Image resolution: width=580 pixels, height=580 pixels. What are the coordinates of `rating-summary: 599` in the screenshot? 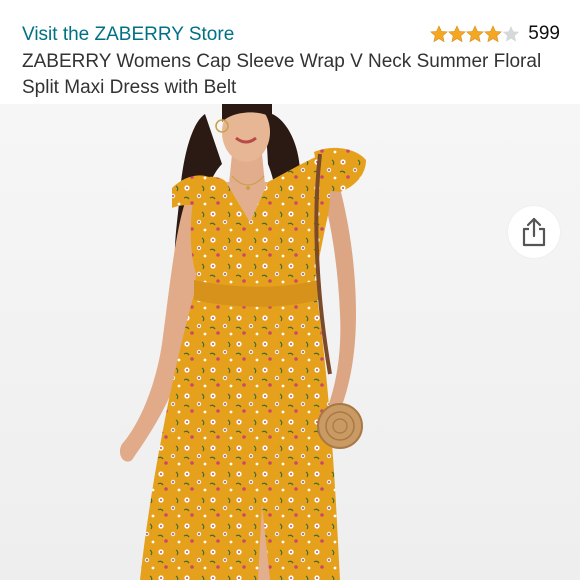 It's located at (495, 34).